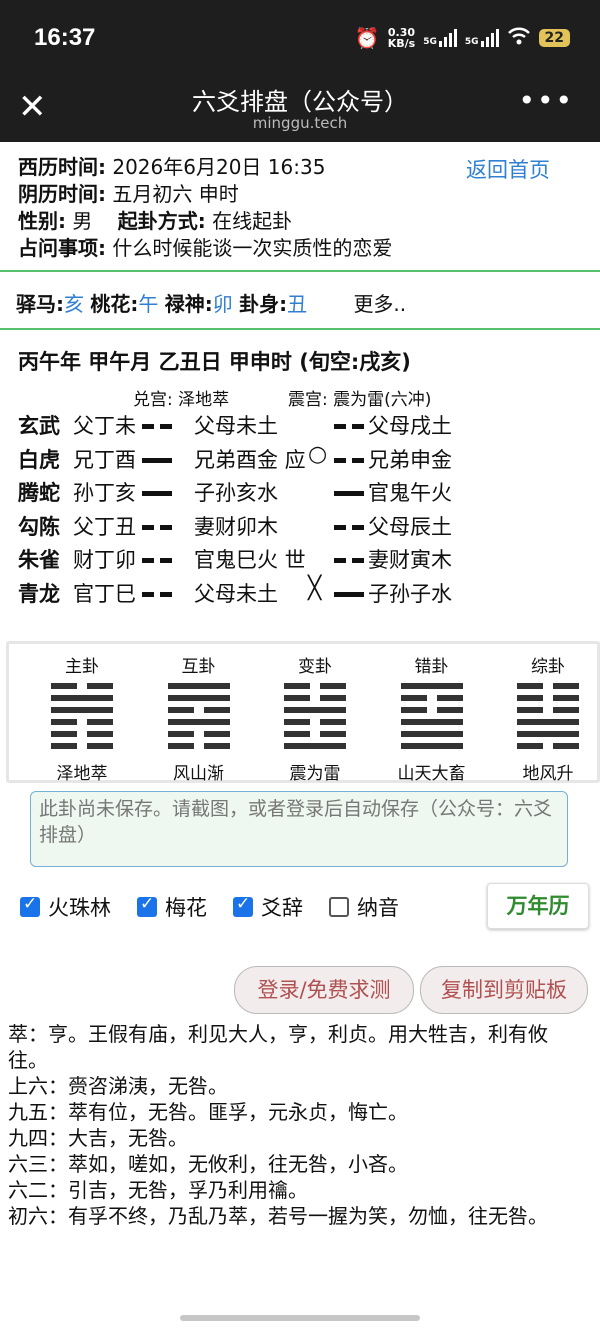  I want to click on moving-mark: ╳, so click(315, 588).